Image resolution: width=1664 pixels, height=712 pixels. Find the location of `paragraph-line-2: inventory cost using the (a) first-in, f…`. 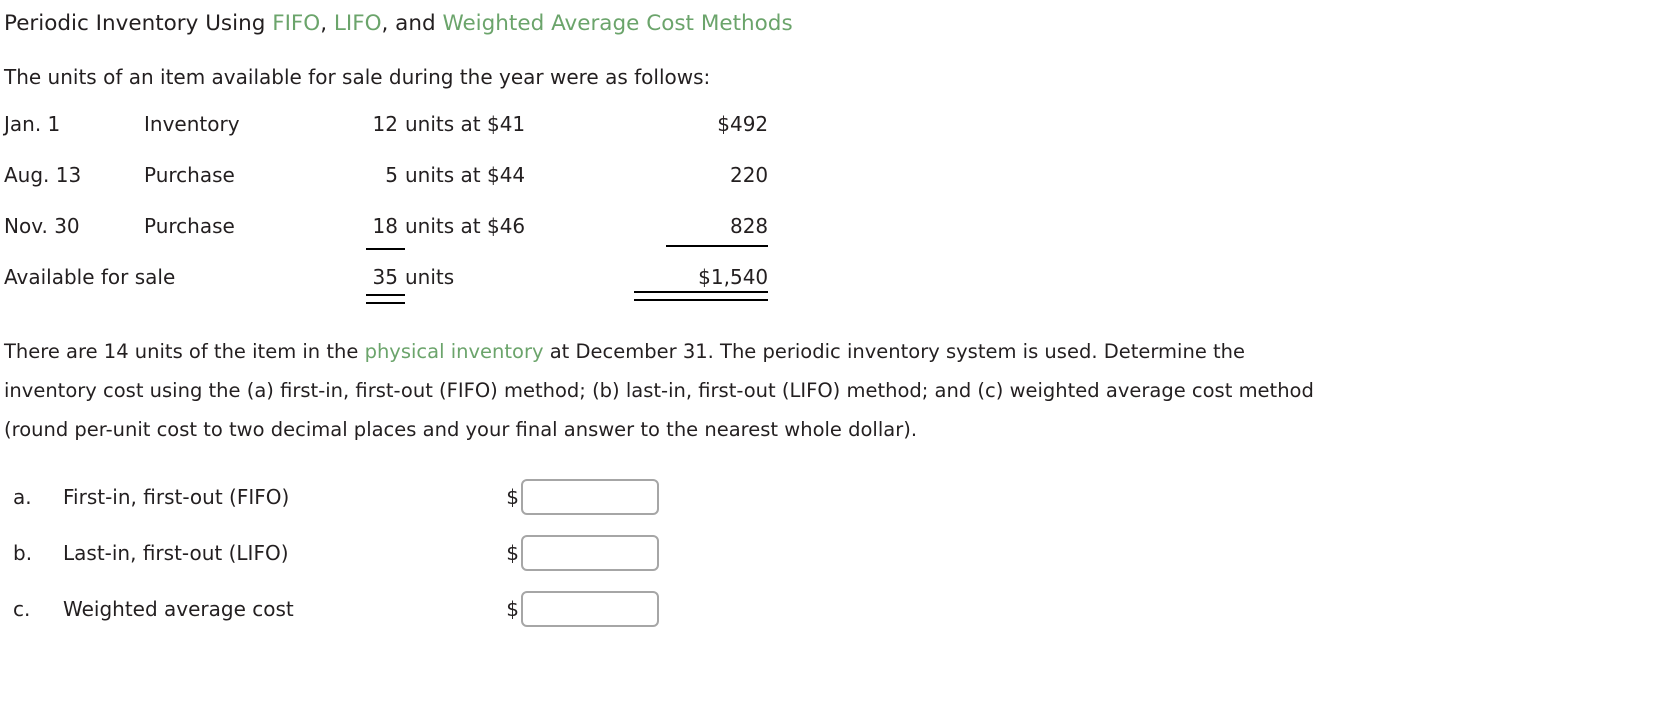

paragraph-line-2: inventory cost using the (a) first-in, f… is located at coordinates (659, 390).